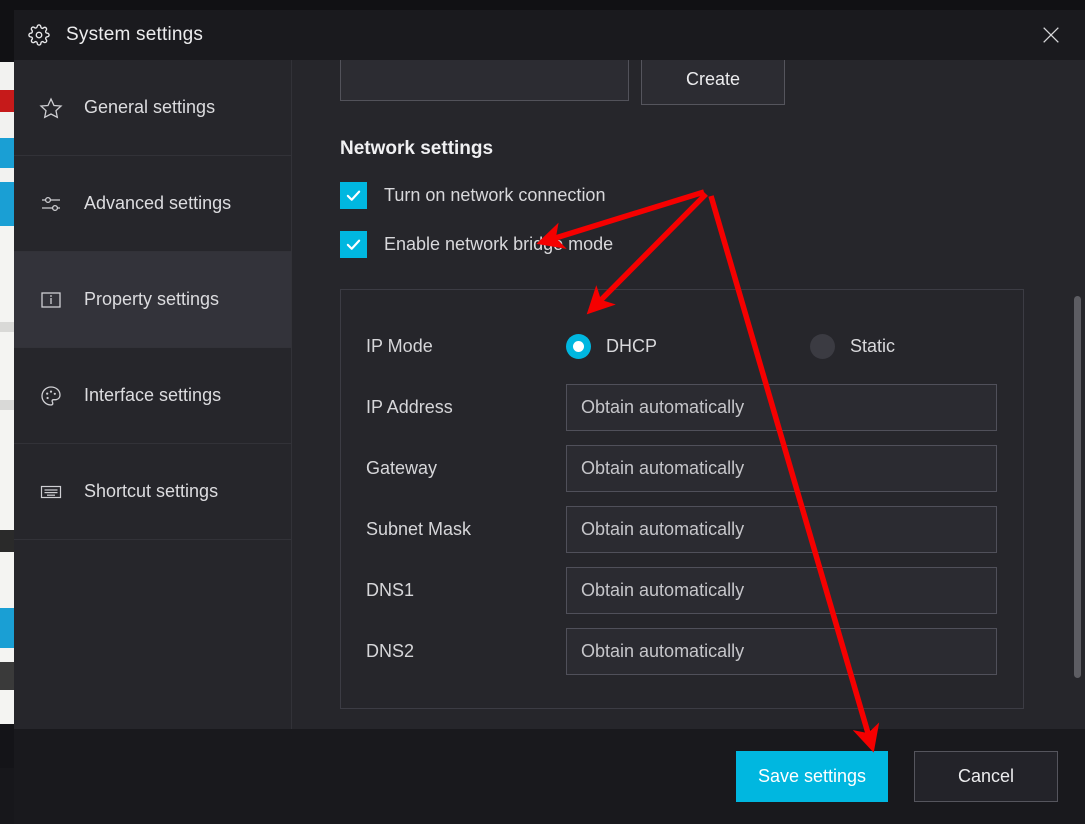 This screenshot has width=1085, height=824. Describe the element at coordinates (781, 407) in the screenshot. I see `ip-address-input: Obtain automatically` at that location.